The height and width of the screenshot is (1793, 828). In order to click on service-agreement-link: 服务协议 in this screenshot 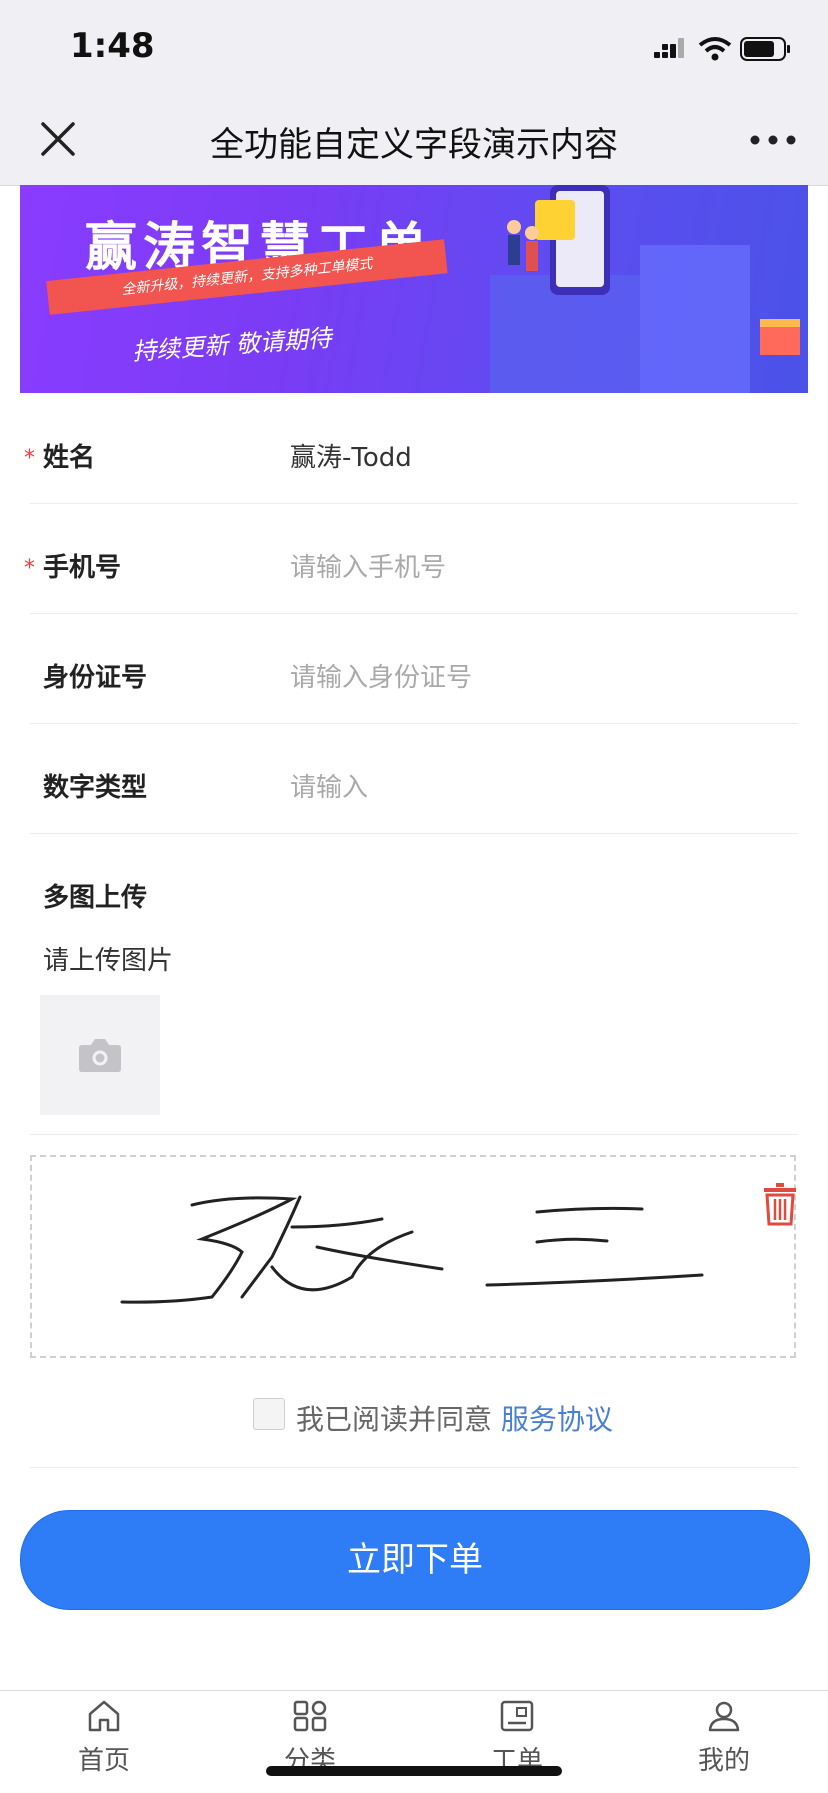, I will do `click(557, 1419)`.